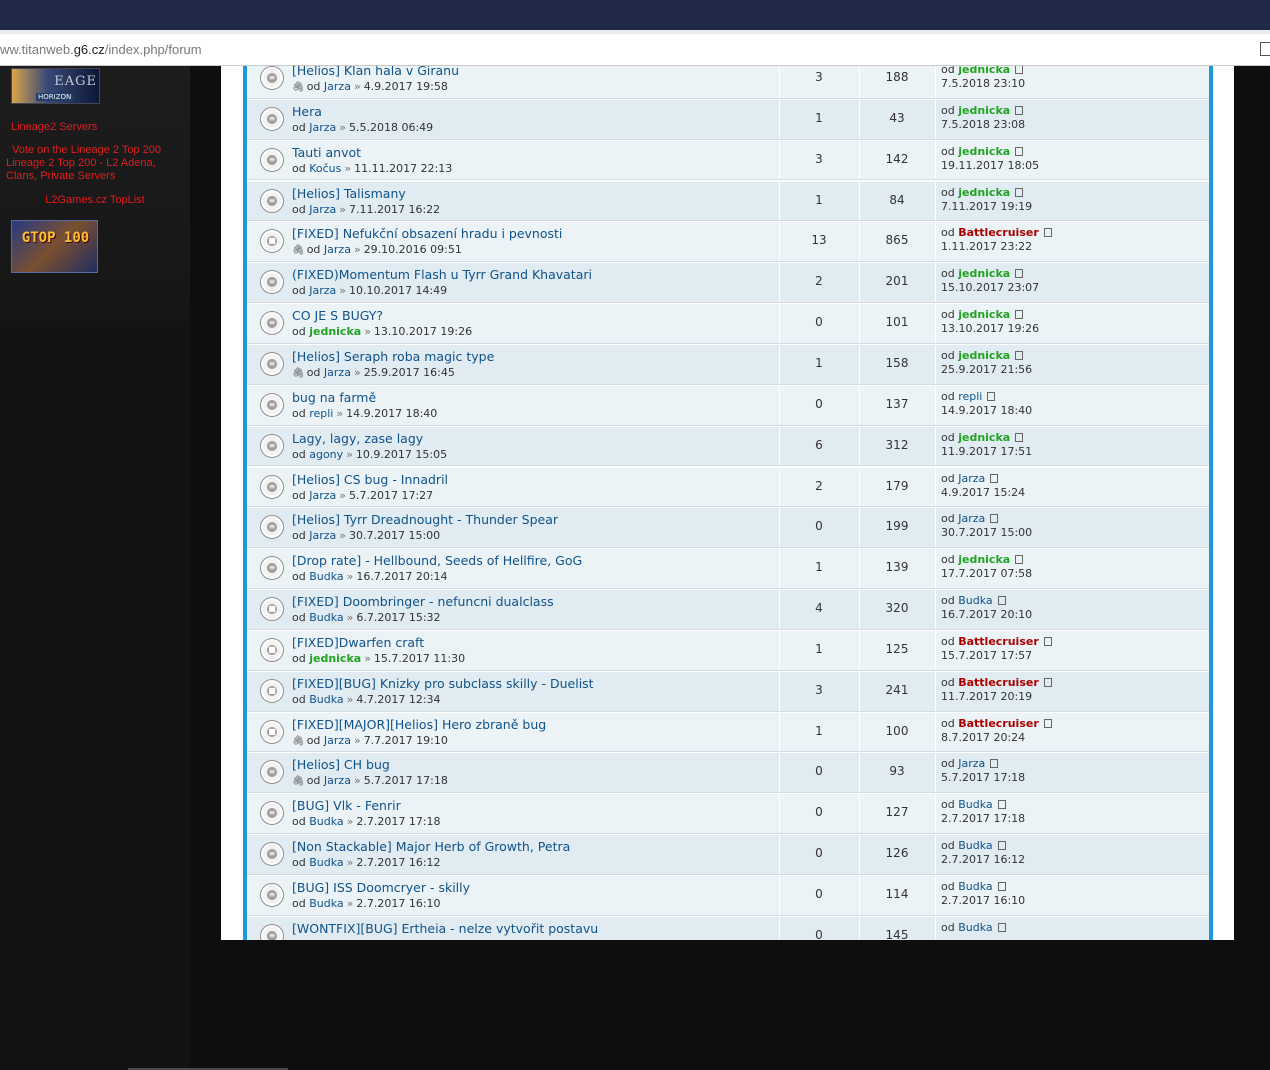 This screenshot has height=1070, width=1270. Describe the element at coordinates (370, 479) in the screenshot. I see `topic-title-link: [Helios] CS bug - Innadril` at that location.